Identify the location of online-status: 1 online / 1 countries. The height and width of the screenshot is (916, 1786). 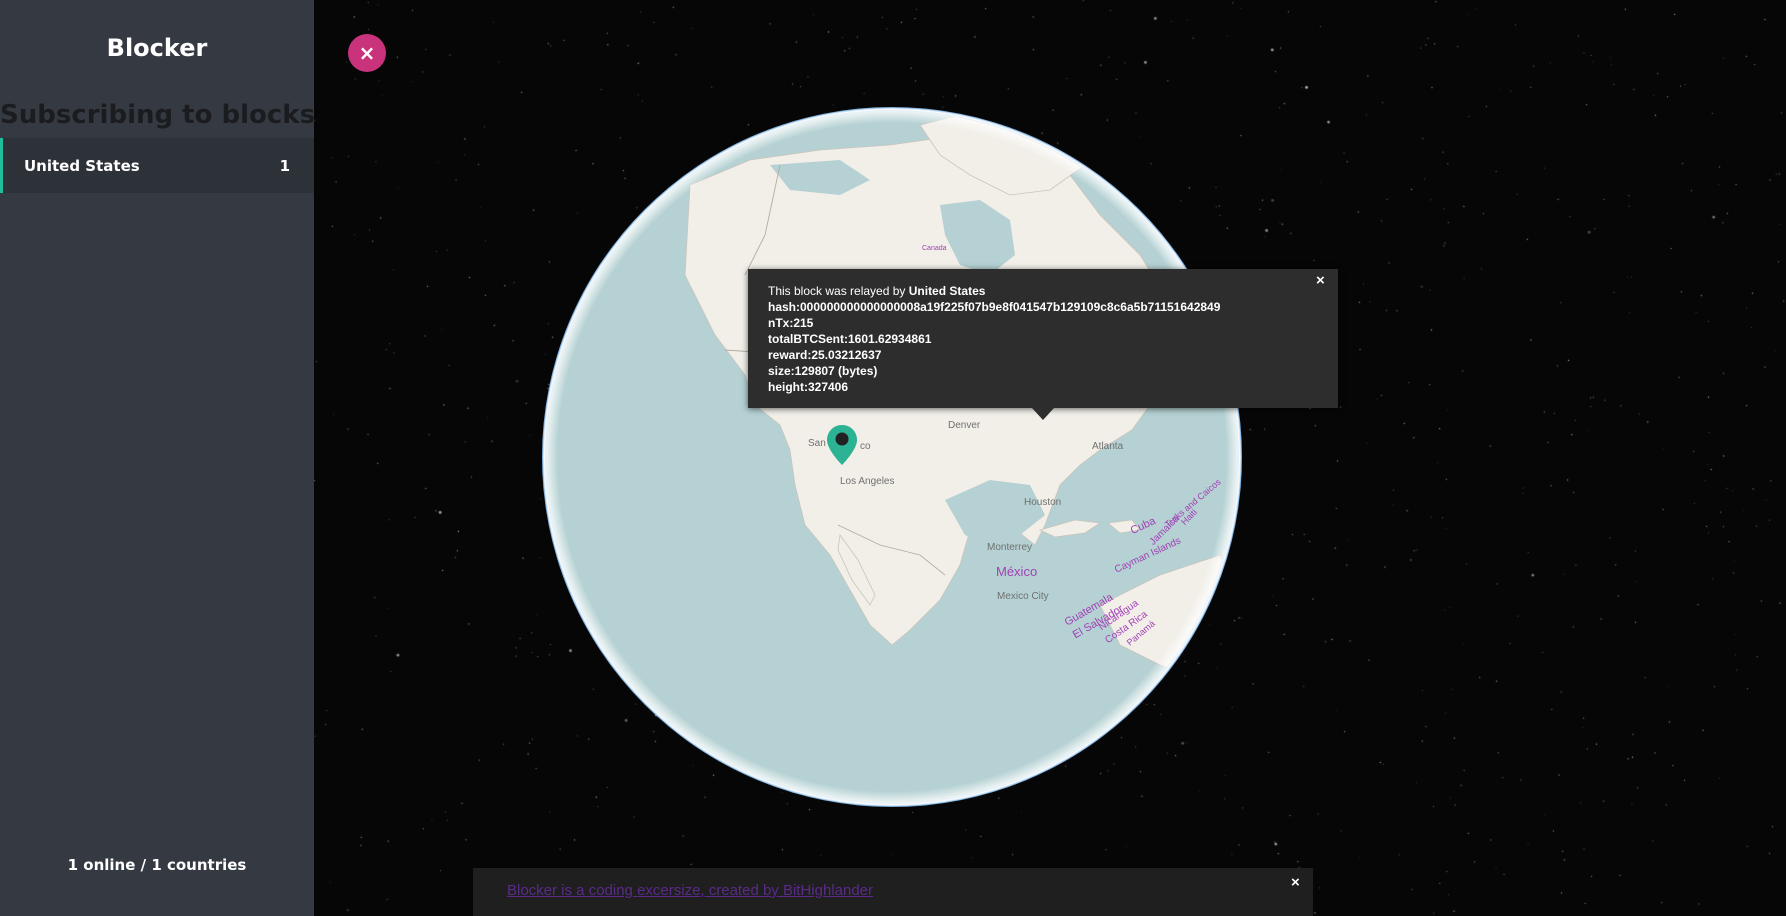
(157, 865).